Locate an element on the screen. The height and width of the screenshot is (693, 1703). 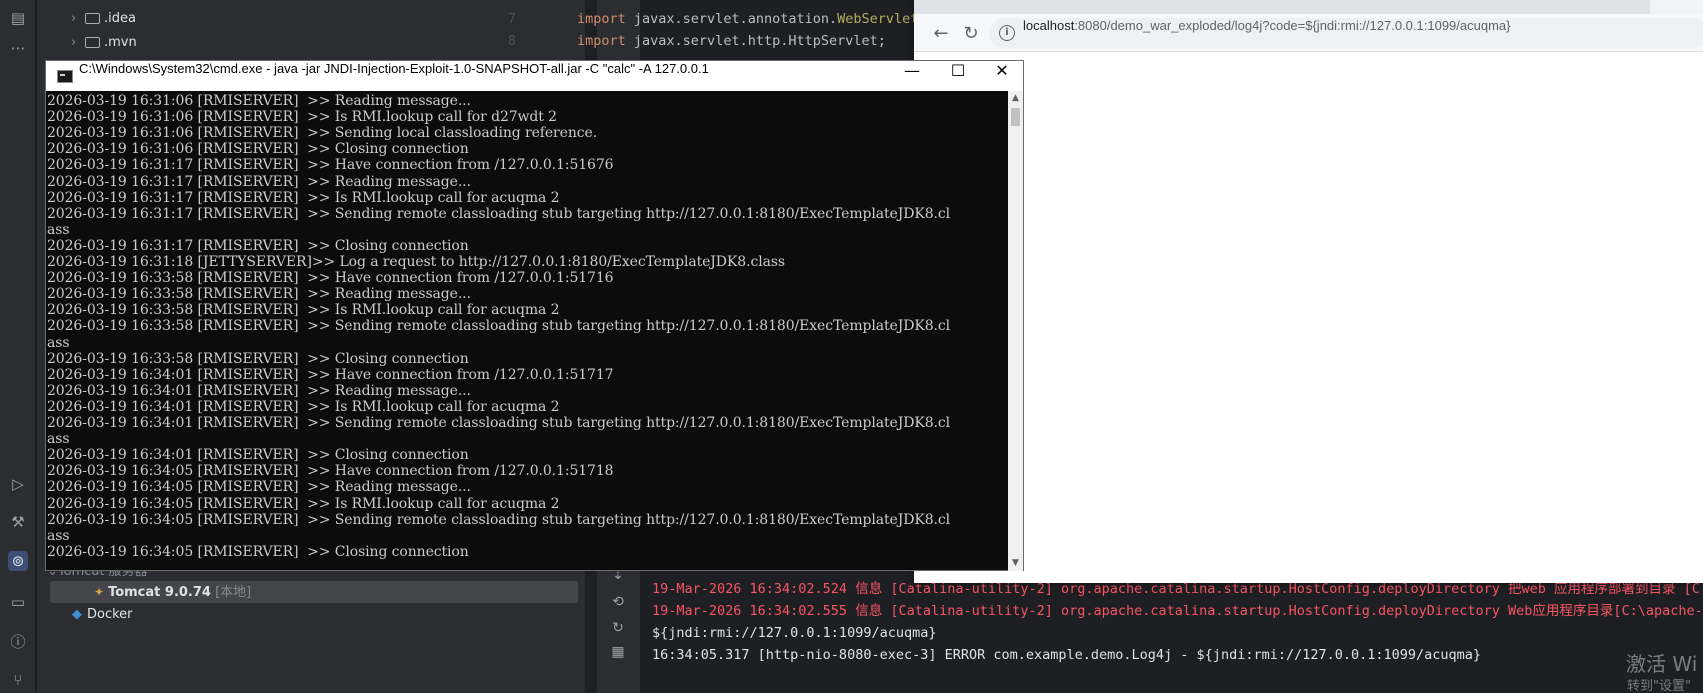
back-icon: ← is located at coordinates (941, 34).